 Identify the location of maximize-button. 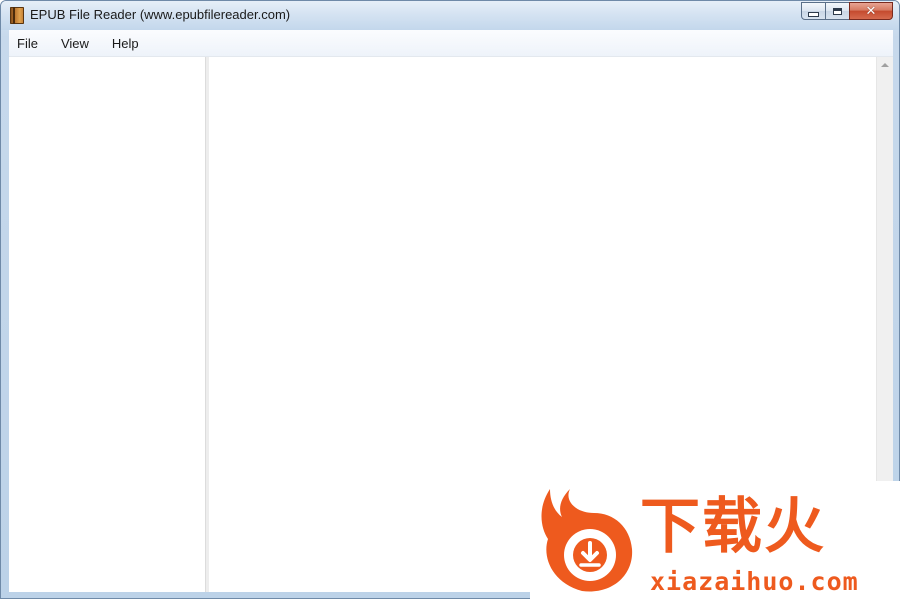
(837, 11).